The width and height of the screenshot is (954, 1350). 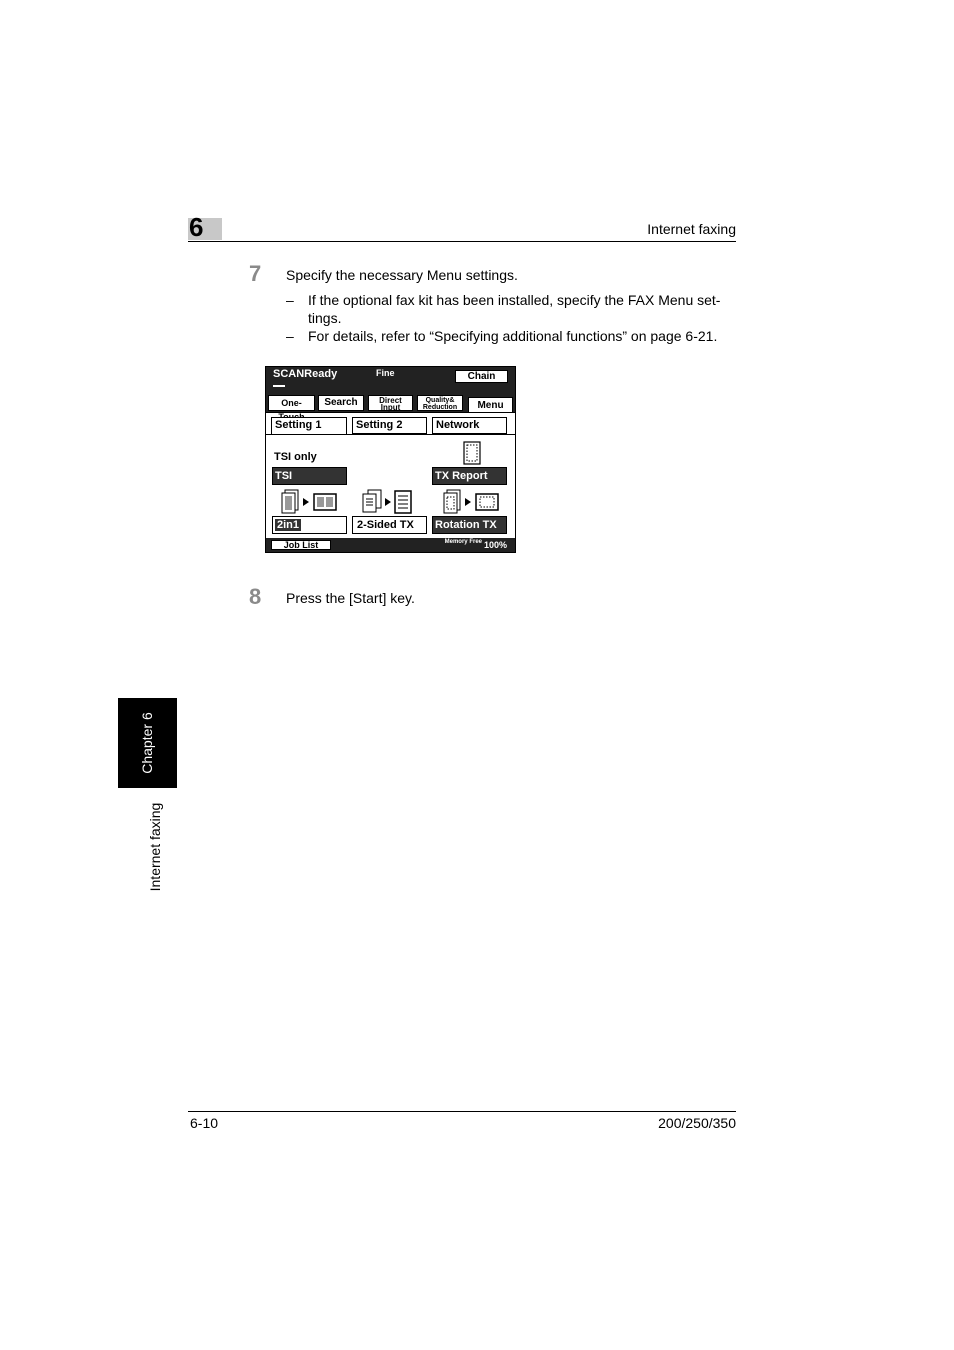 What do you see at coordinates (301, 545) in the screenshot?
I see `job-list-button: Job List` at bounding box center [301, 545].